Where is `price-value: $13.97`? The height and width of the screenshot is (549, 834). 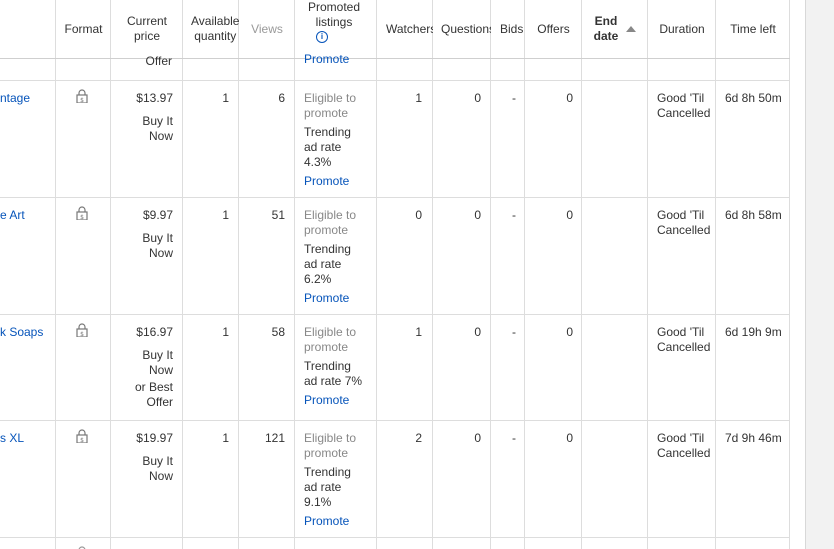
price-value: $13.97 is located at coordinates (154, 98).